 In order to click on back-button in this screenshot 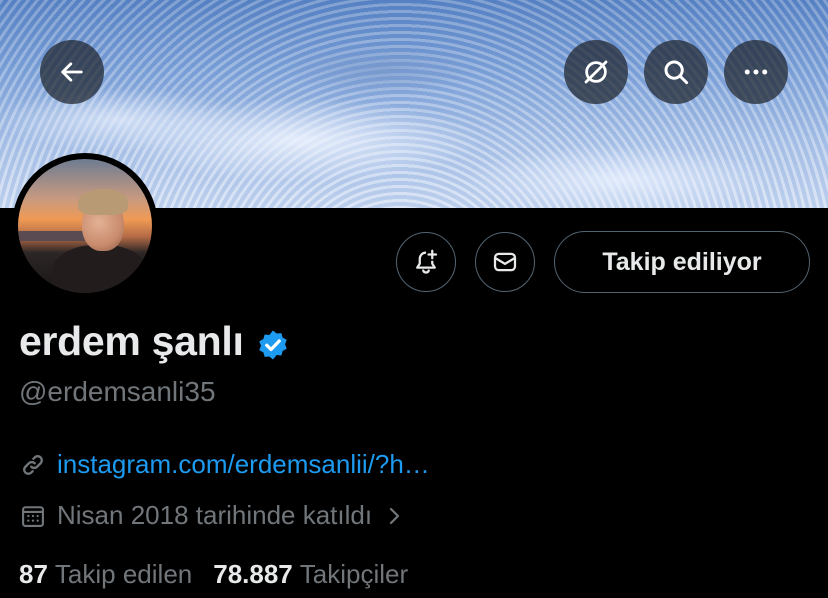, I will do `click(72, 72)`.